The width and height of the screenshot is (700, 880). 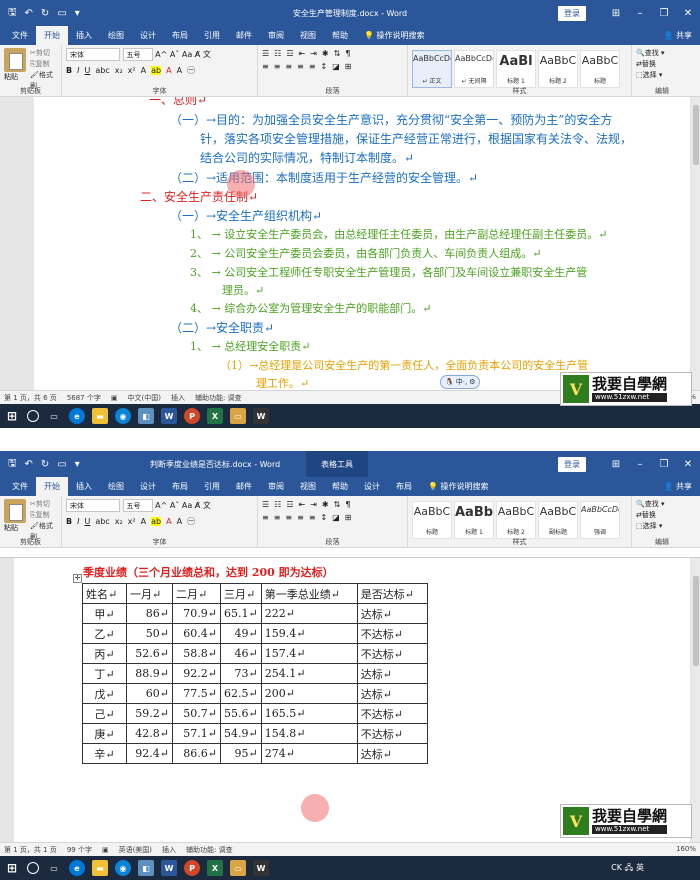 I want to click on table-move-handle-icon: ✛, so click(x=77, y=578).